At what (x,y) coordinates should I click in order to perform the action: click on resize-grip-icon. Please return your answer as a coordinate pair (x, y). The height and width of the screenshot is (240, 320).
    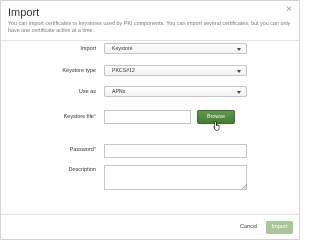
    Looking at the image, I should click on (244, 186).